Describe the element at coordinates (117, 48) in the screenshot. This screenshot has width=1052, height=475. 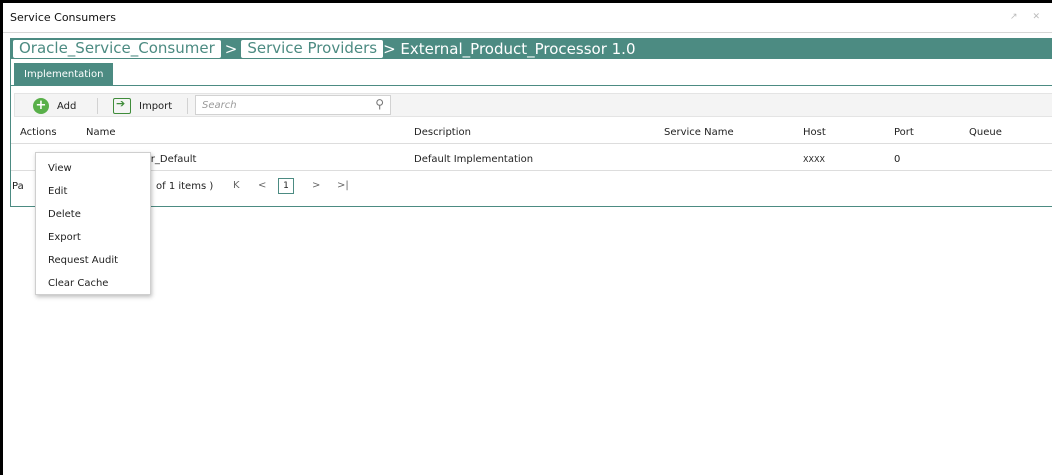
I see `breadcrumb-service-consumer: Oracle_Service_Consumer` at that location.